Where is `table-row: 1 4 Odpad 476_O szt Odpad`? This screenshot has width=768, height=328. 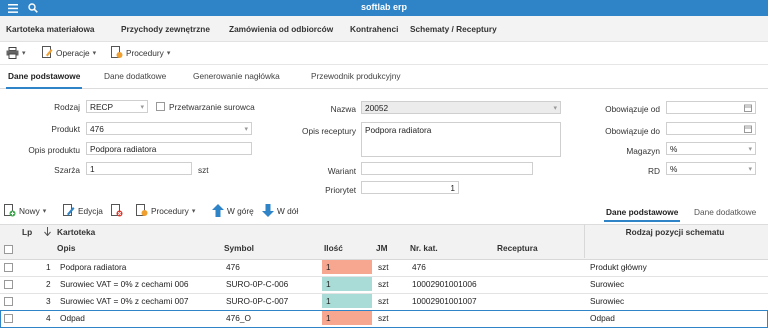
table-row: 1 4 Odpad 476_O szt Odpad is located at coordinates (384, 319).